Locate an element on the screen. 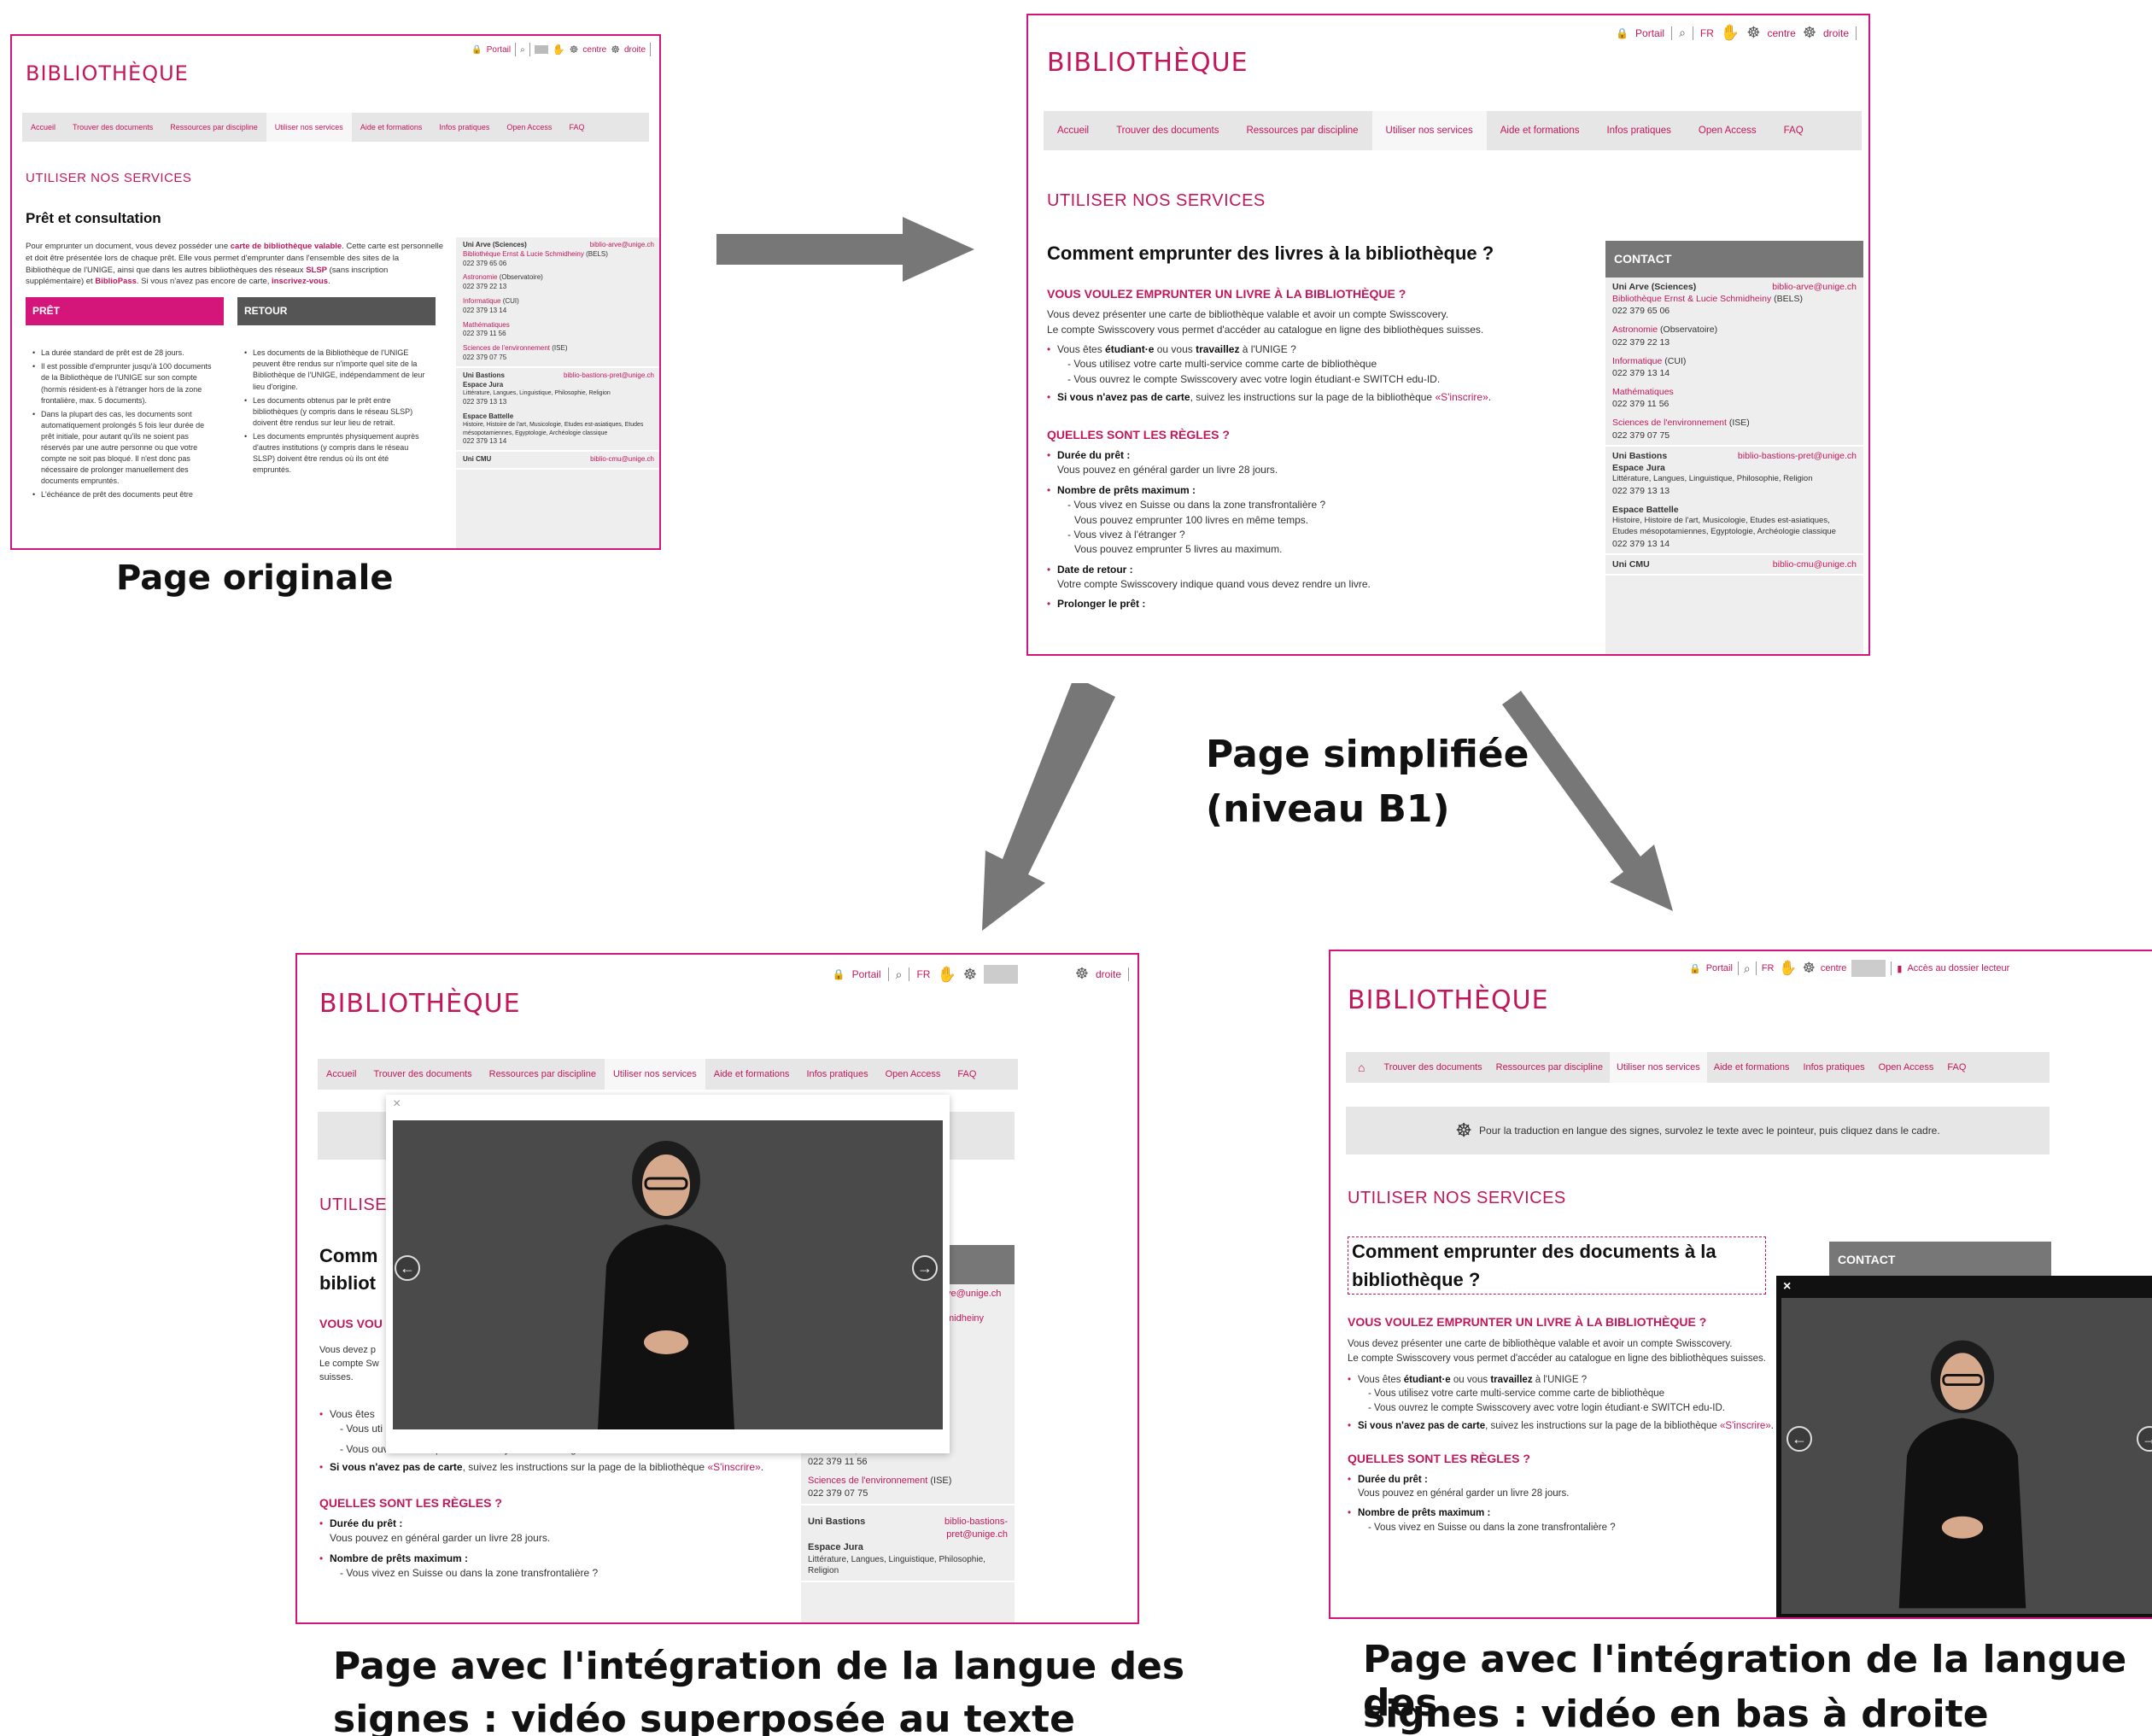 The image size is (2152, 1736). folder-icon: ▮ is located at coordinates (1899, 969).